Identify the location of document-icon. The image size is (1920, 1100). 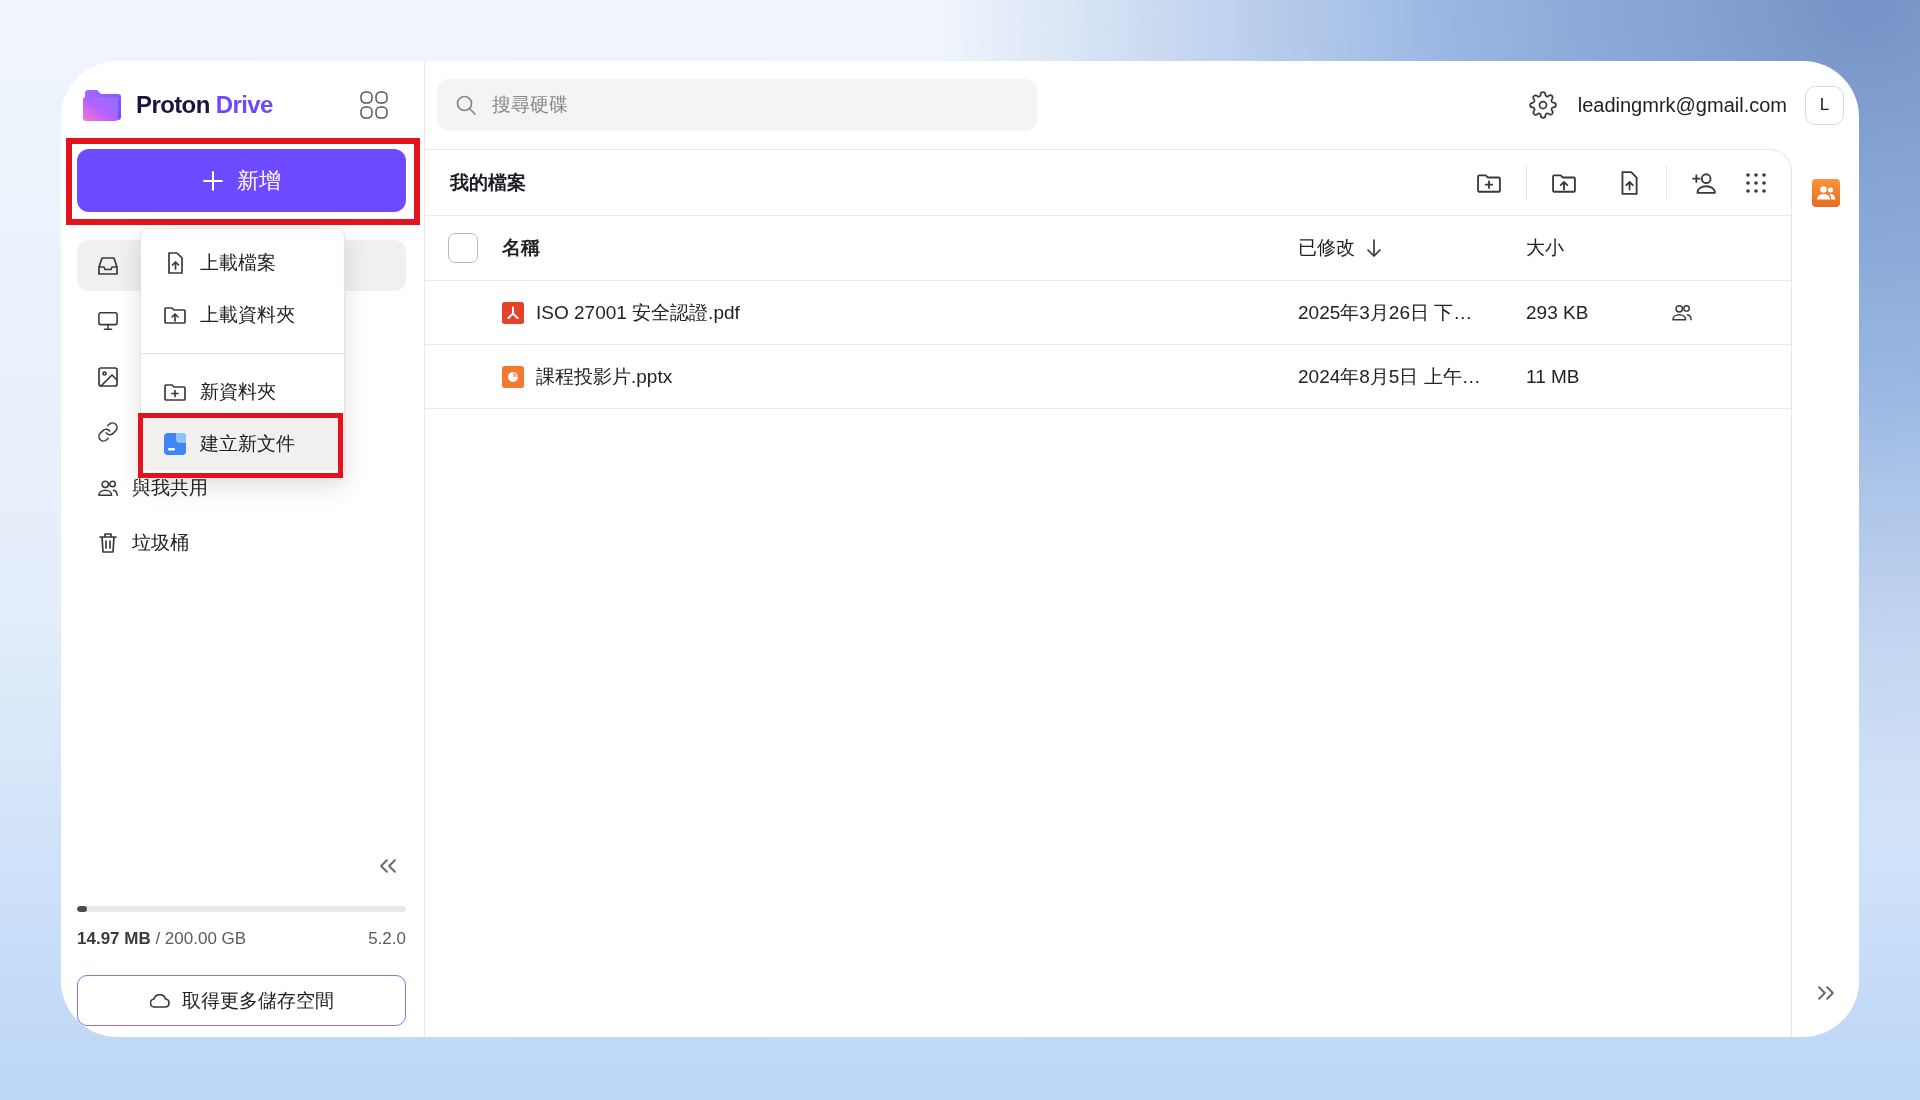
(175, 444).